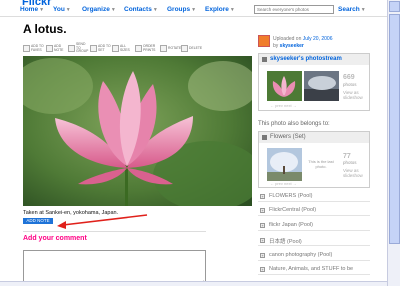  Describe the element at coordinates (59, 9) in the screenshot. I see `nav-you-label: You` at that location.